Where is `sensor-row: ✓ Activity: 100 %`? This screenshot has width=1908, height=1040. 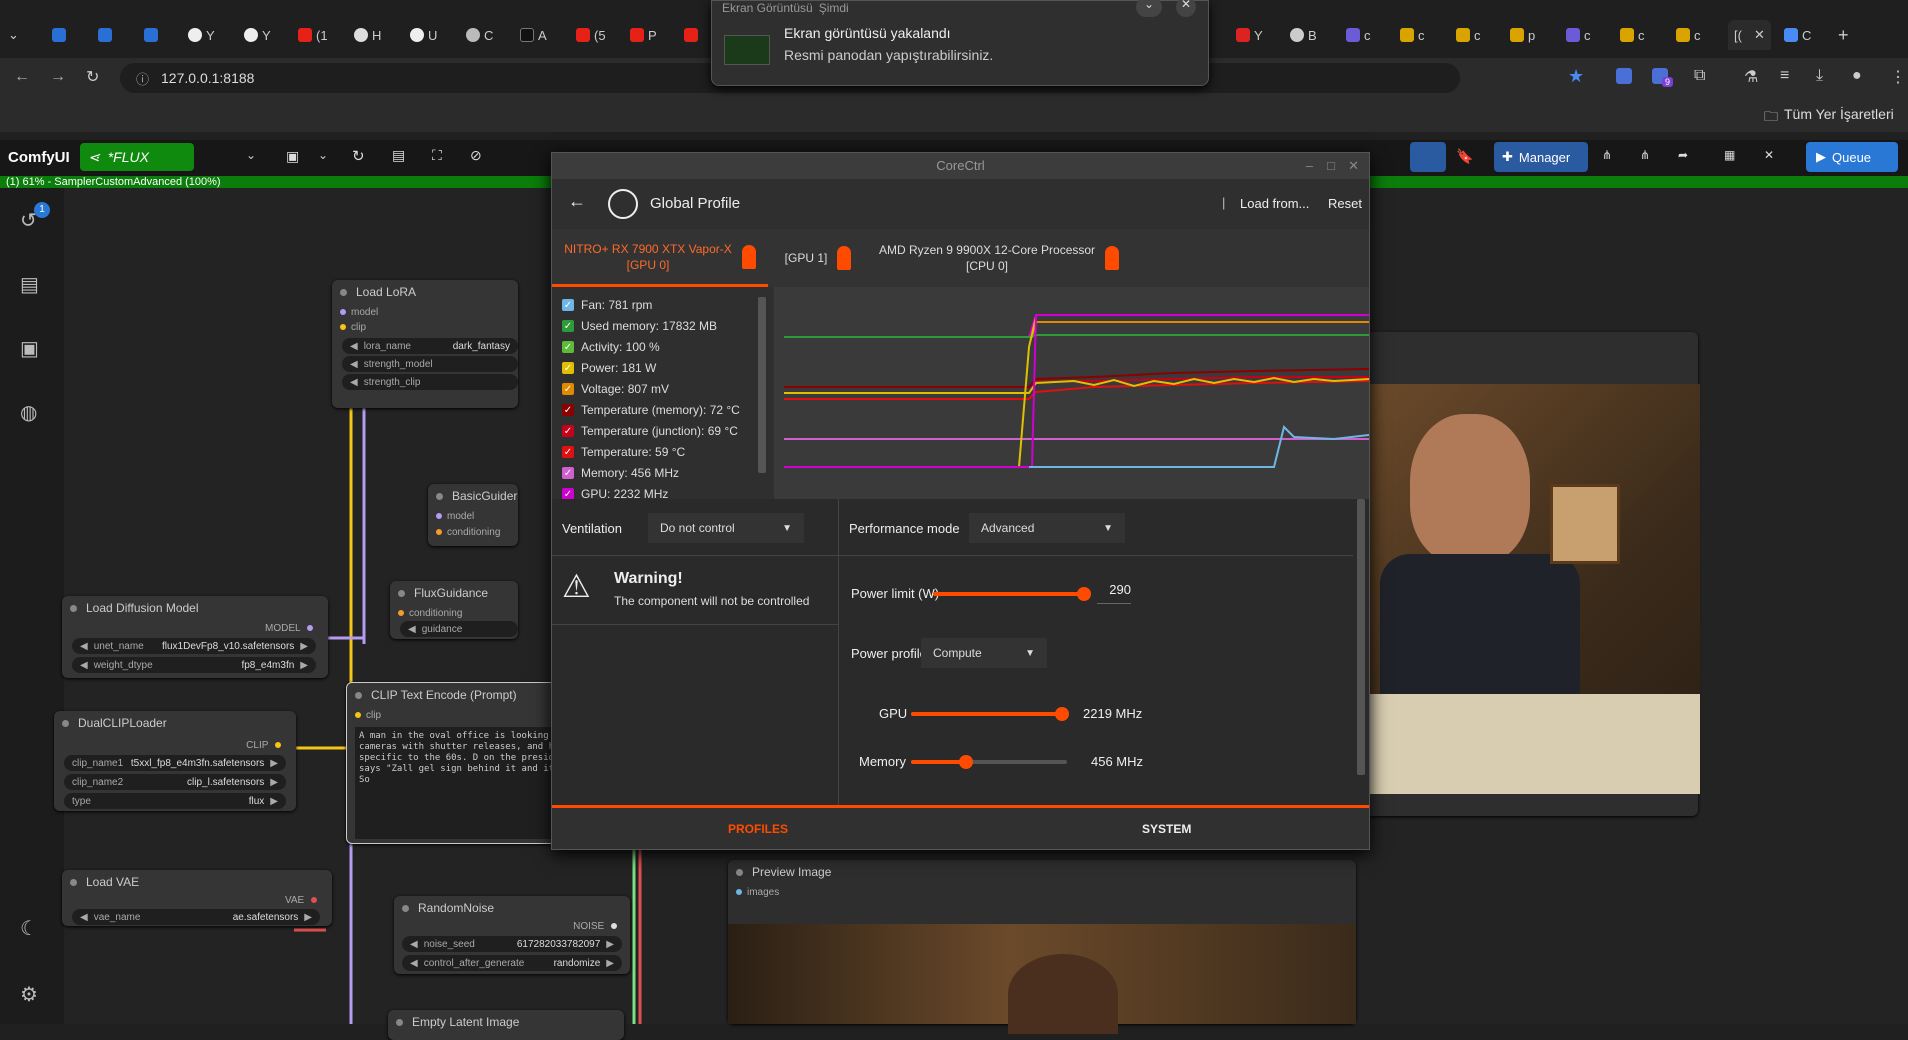 sensor-row: ✓ Activity: 100 % is located at coordinates (611, 347).